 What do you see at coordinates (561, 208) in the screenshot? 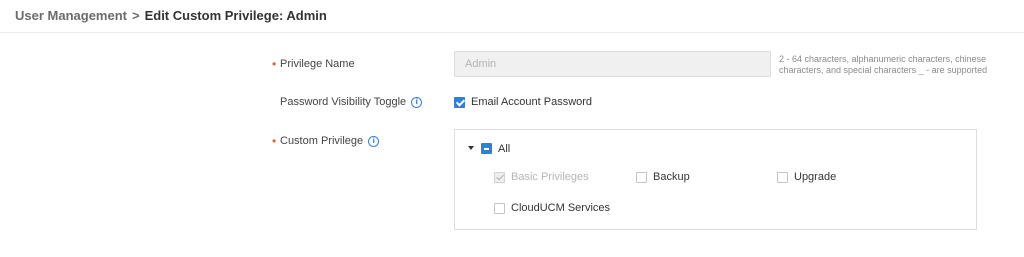
I see `clouducm-services-label: CloudUCM Services` at bounding box center [561, 208].